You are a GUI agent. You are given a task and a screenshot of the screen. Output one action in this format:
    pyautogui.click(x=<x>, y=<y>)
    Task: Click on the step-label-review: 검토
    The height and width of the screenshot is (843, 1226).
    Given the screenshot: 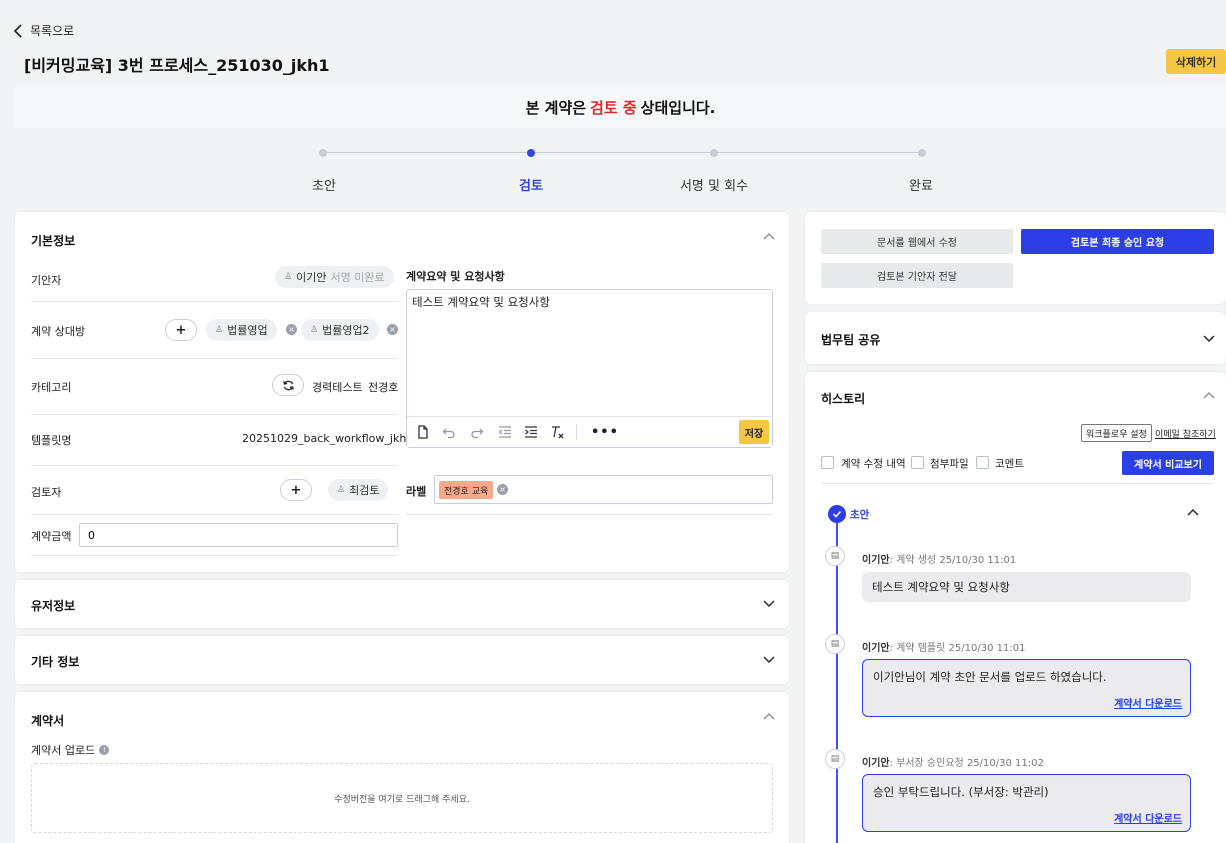 What is the action you would take?
    pyautogui.click(x=531, y=186)
    